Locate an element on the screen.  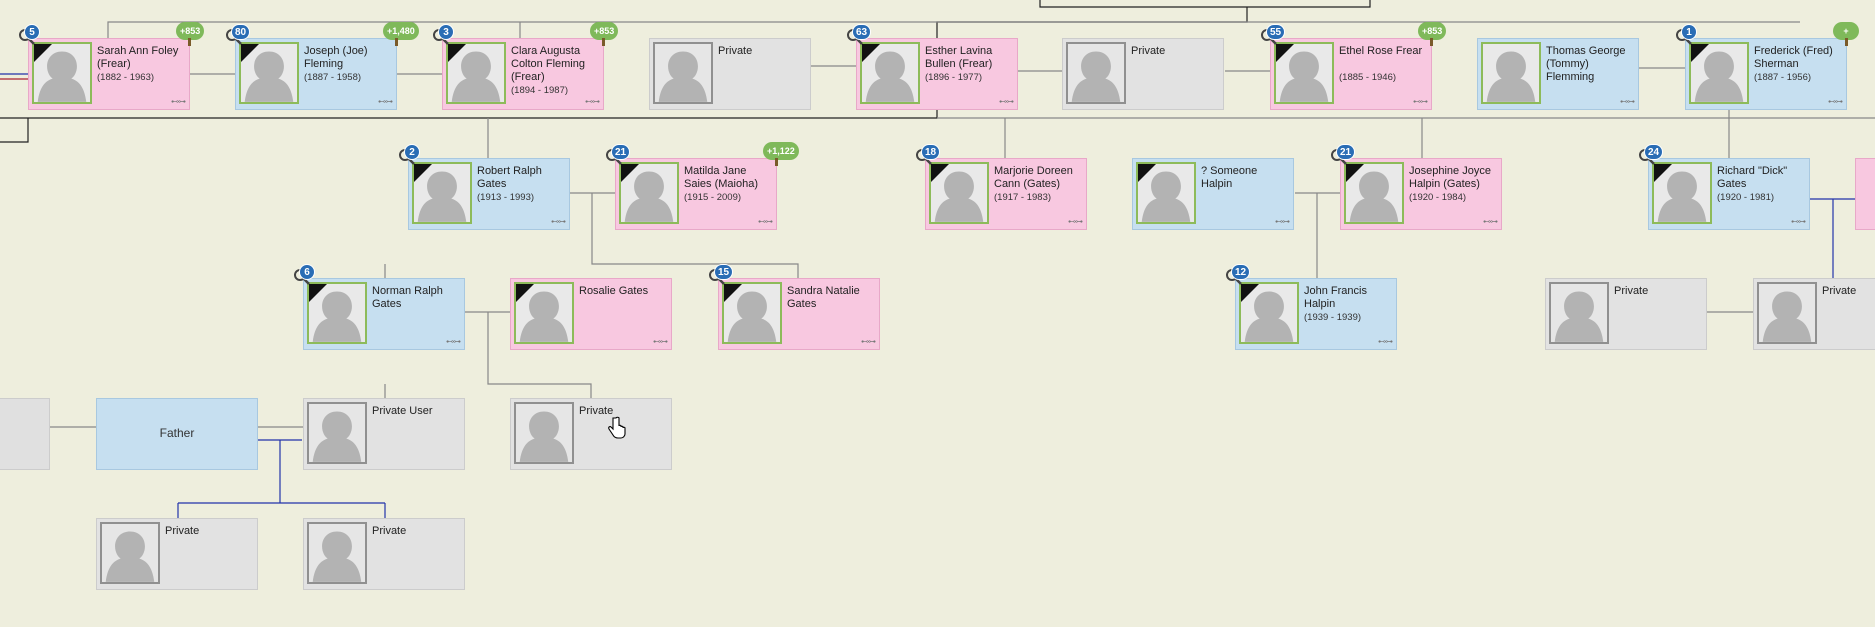
person-card-private1: Private is located at coordinates (730, 74).